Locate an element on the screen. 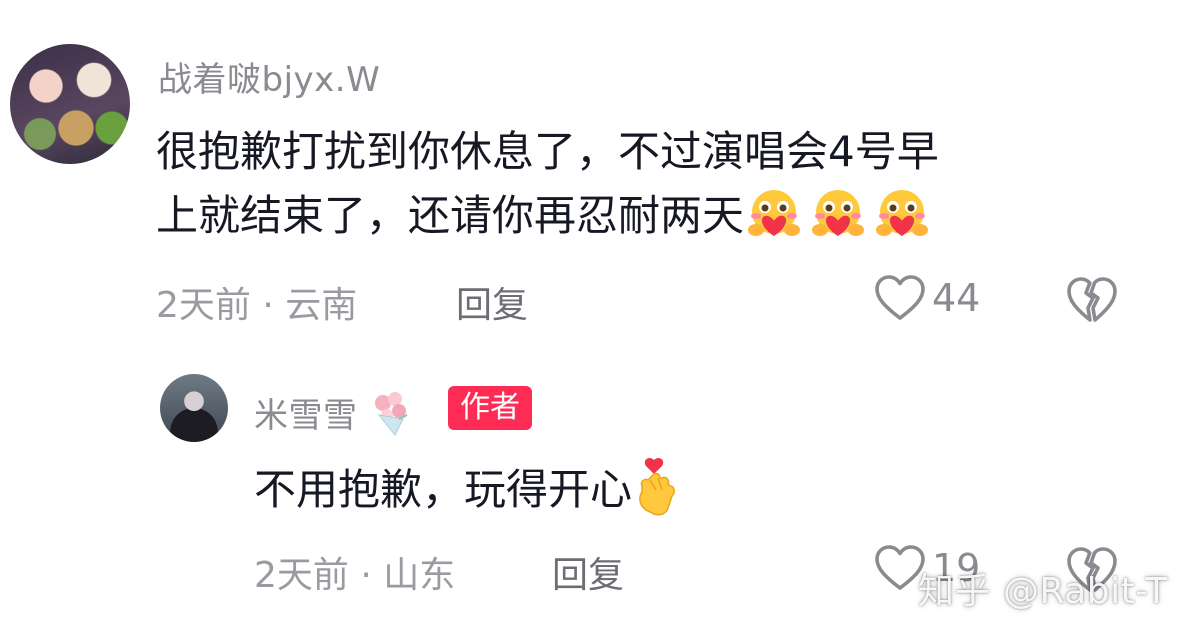  reply-username: 米雪雪 is located at coordinates (306, 416).